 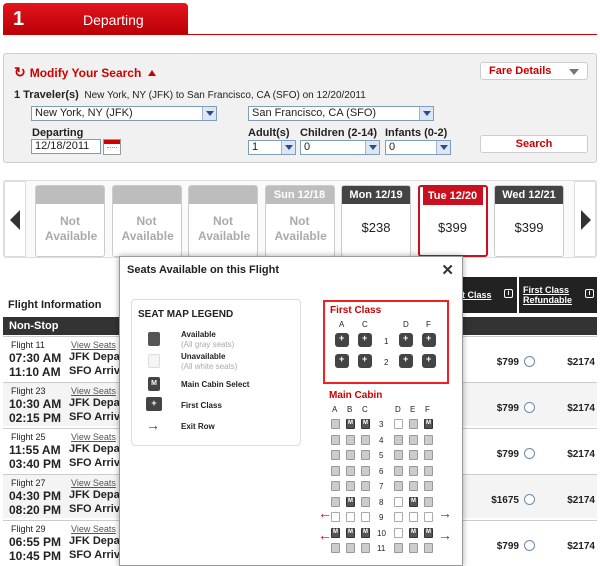 What do you see at coordinates (342, 361) in the screenshot?
I see `first-class-seat-2a` at bounding box center [342, 361].